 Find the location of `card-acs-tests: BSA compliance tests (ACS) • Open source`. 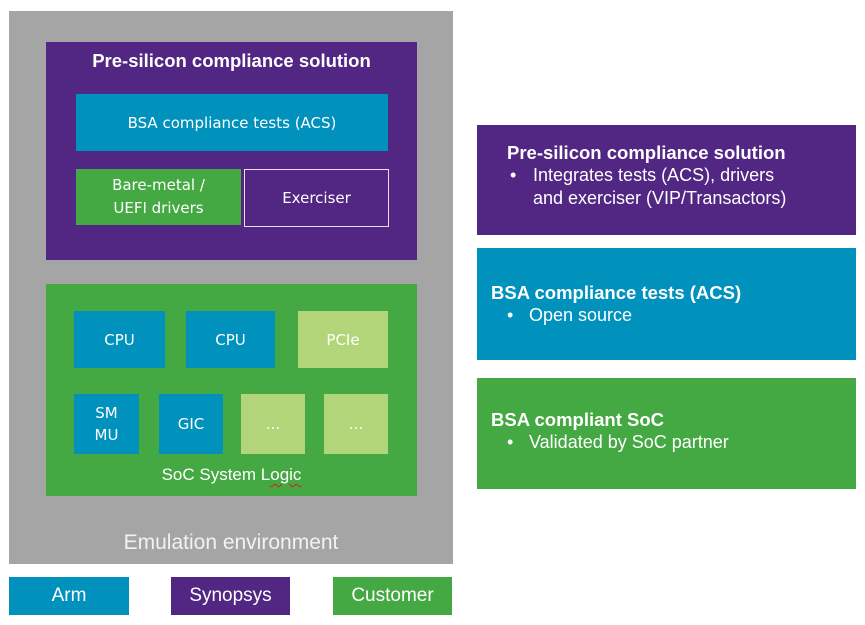

card-acs-tests: BSA compliance tests (ACS) • Open source is located at coordinates (666, 304).